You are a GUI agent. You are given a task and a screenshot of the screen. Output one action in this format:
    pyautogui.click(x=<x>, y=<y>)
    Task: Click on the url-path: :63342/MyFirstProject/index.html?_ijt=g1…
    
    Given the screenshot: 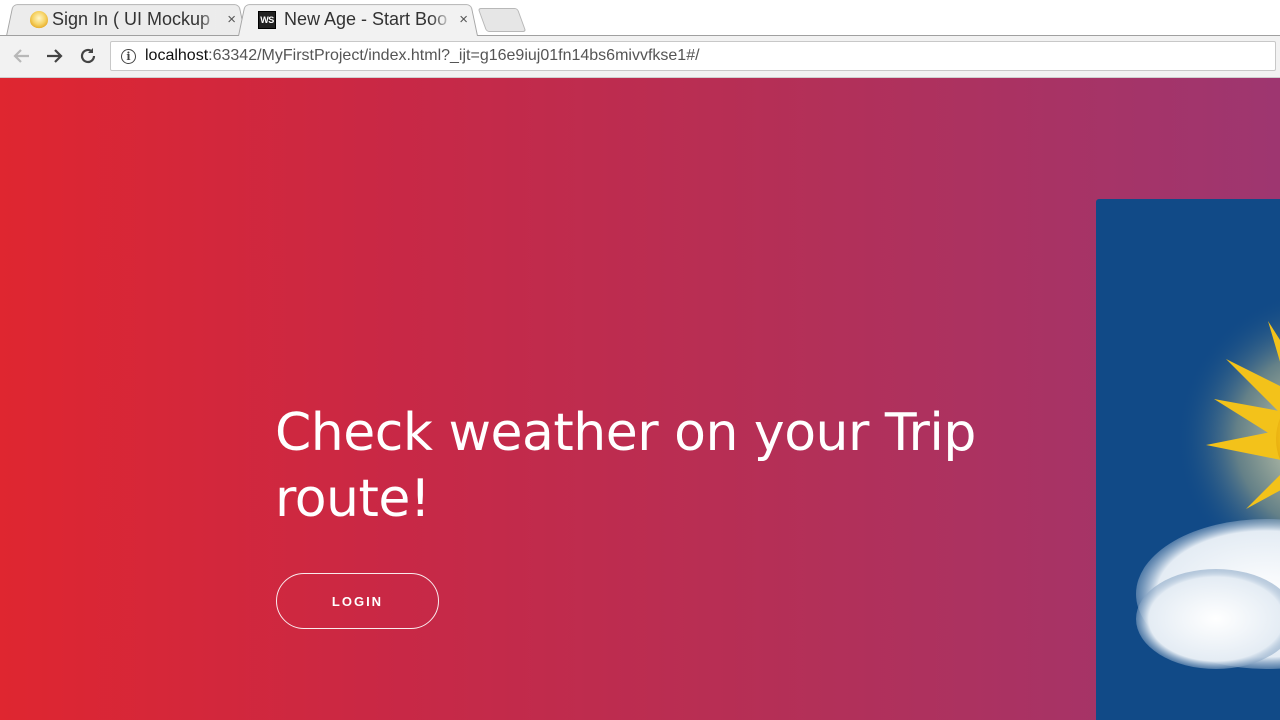 What is the action you would take?
    pyautogui.click(x=454, y=55)
    